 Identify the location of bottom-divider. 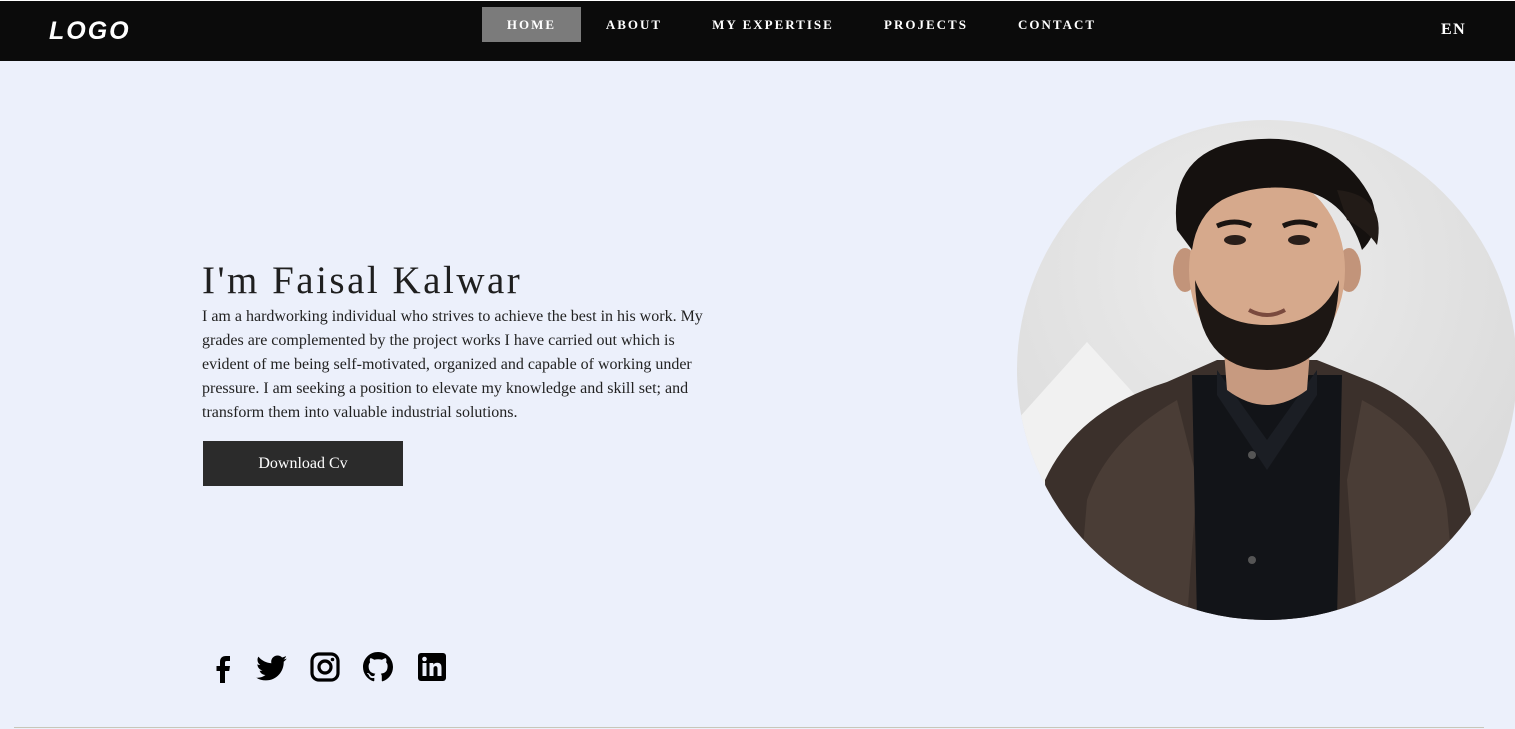
(749, 727).